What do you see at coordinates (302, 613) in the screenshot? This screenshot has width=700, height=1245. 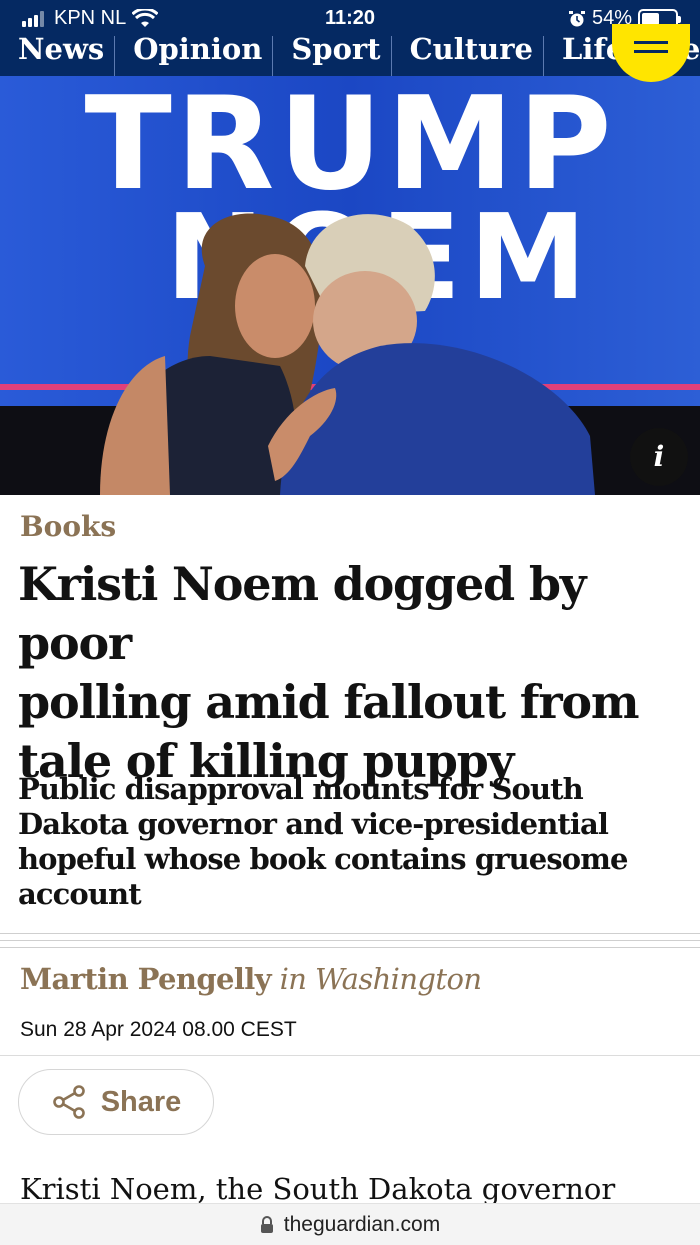 I see `headline-line: Kristi Noem dogged by poor` at bounding box center [302, 613].